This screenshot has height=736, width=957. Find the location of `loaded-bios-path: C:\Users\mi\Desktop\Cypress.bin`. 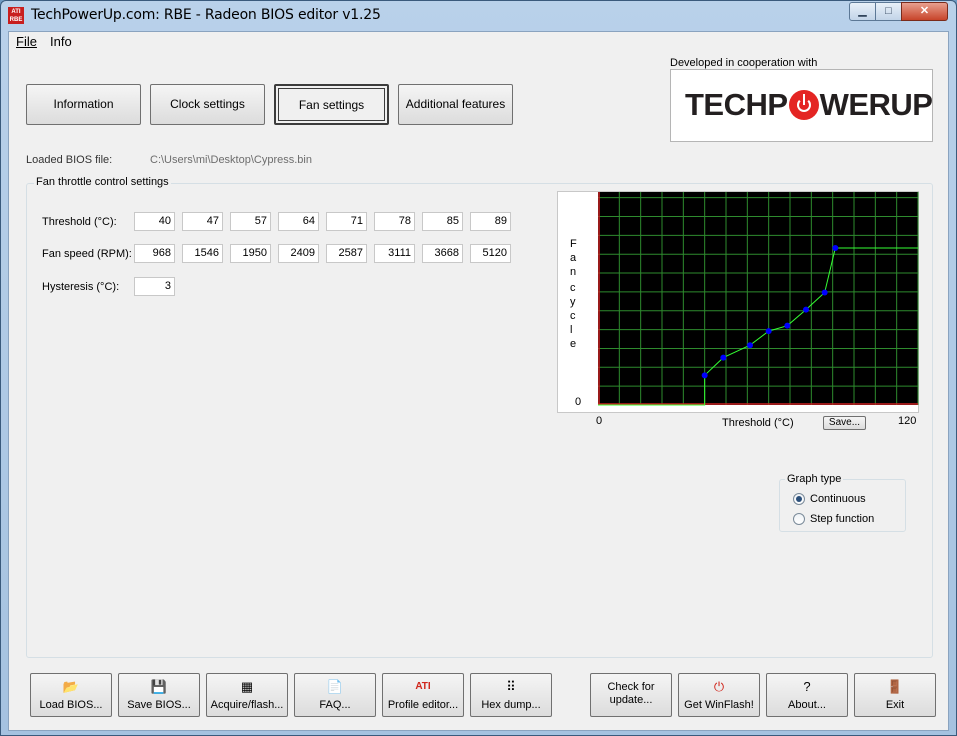

loaded-bios-path: C:\Users\mi\Desktop\Cypress.bin is located at coordinates (231, 160).